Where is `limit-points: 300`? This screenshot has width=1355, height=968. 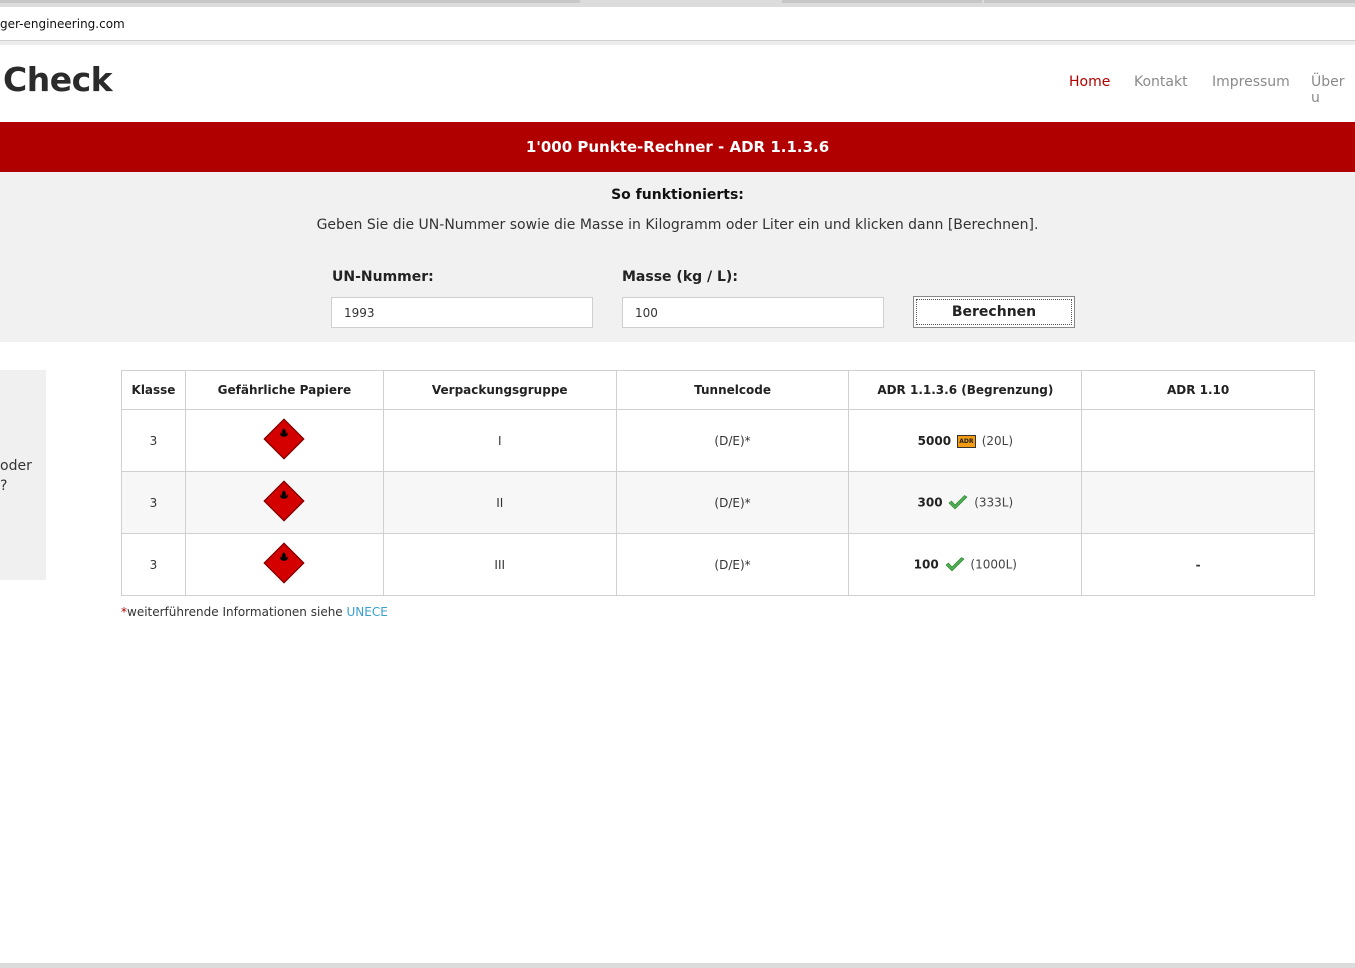 limit-points: 300 is located at coordinates (930, 502).